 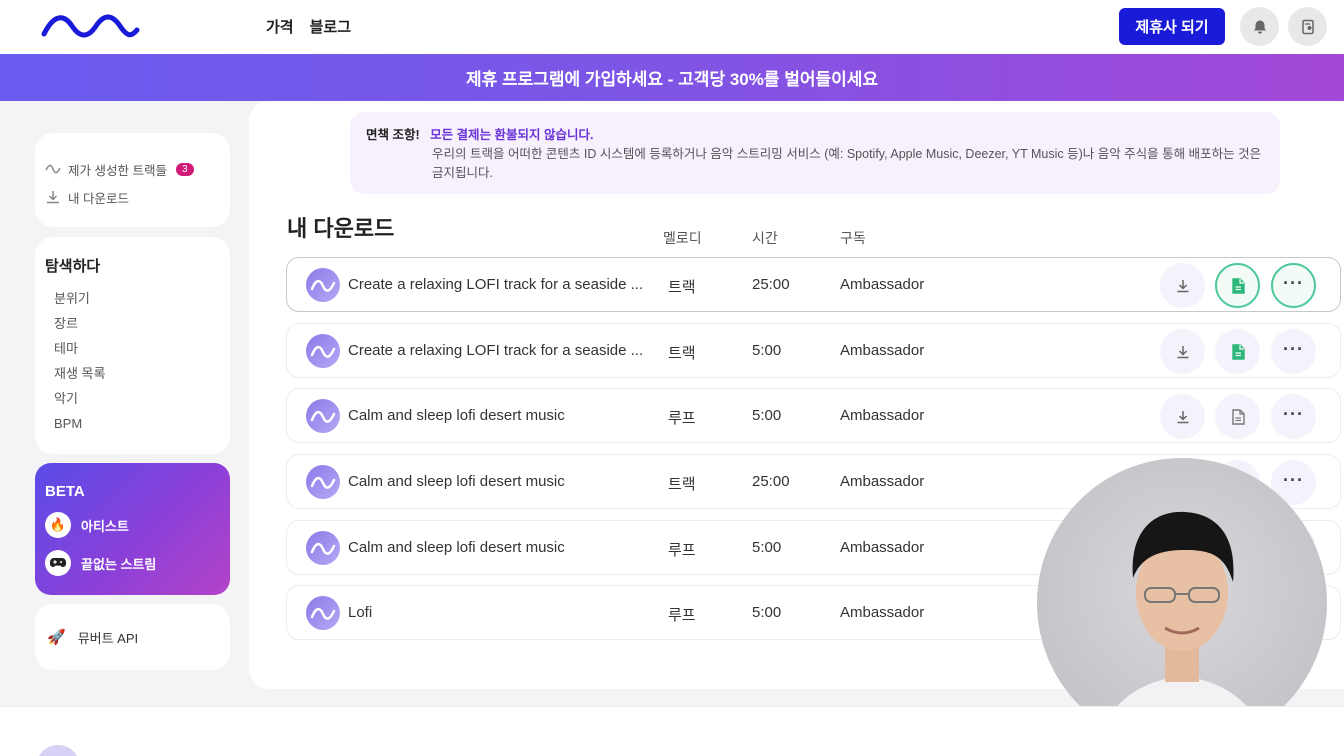 I want to click on affiliate-banner: 제휴 프로그램에 가입하세요 - 고객당 30%를 벌어들이세요, so click(x=672, y=77).